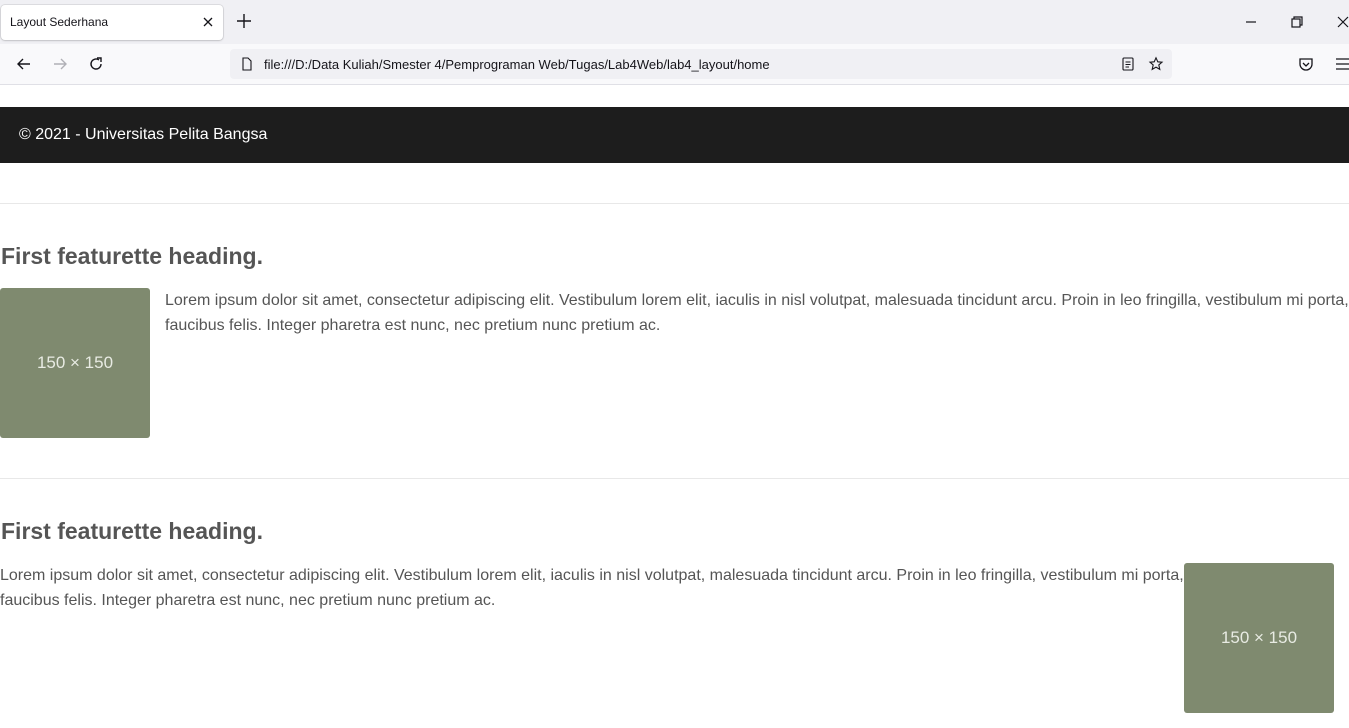 This screenshot has width=1349, height=728. What do you see at coordinates (1156, 64) in the screenshot?
I see `bookmark-star-icon` at bounding box center [1156, 64].